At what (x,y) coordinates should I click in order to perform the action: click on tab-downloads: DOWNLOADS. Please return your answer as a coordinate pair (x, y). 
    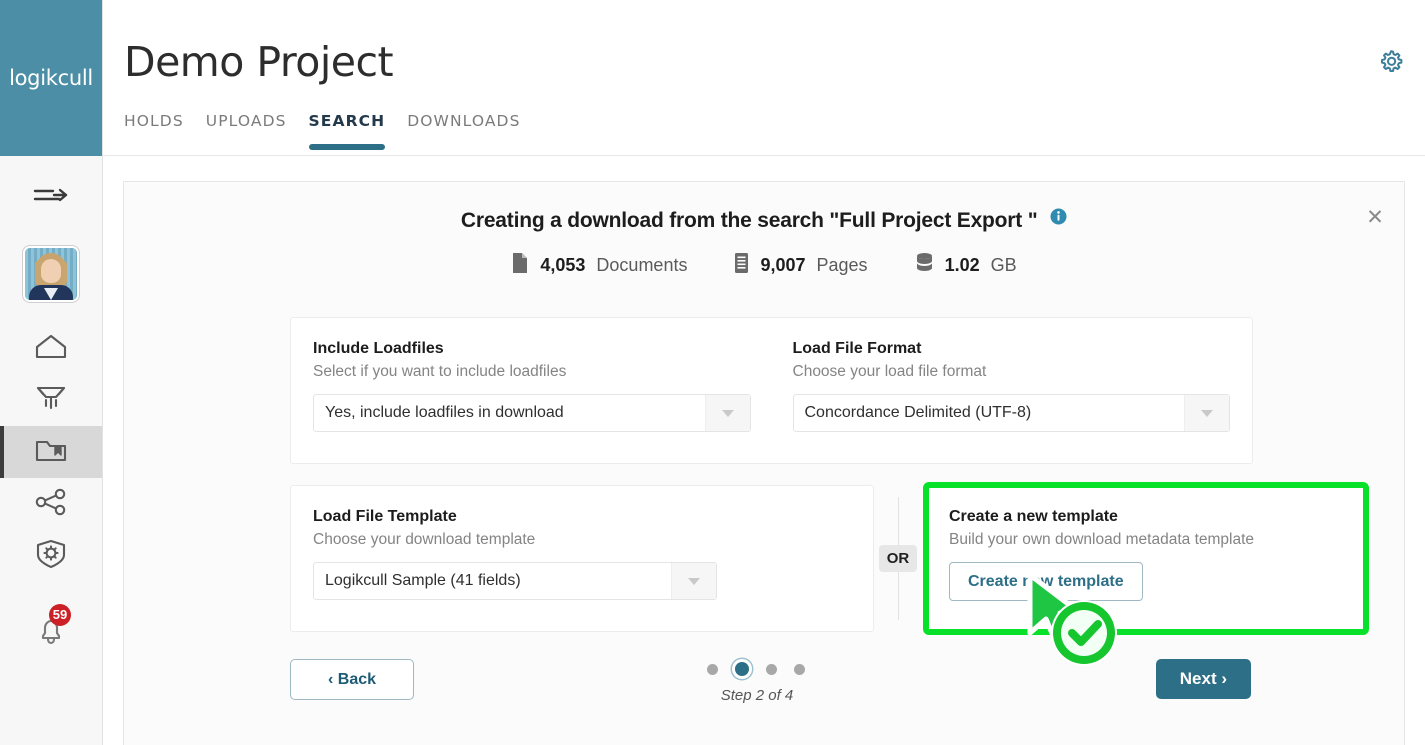
    Looking at the image, I should click on (463, 129).